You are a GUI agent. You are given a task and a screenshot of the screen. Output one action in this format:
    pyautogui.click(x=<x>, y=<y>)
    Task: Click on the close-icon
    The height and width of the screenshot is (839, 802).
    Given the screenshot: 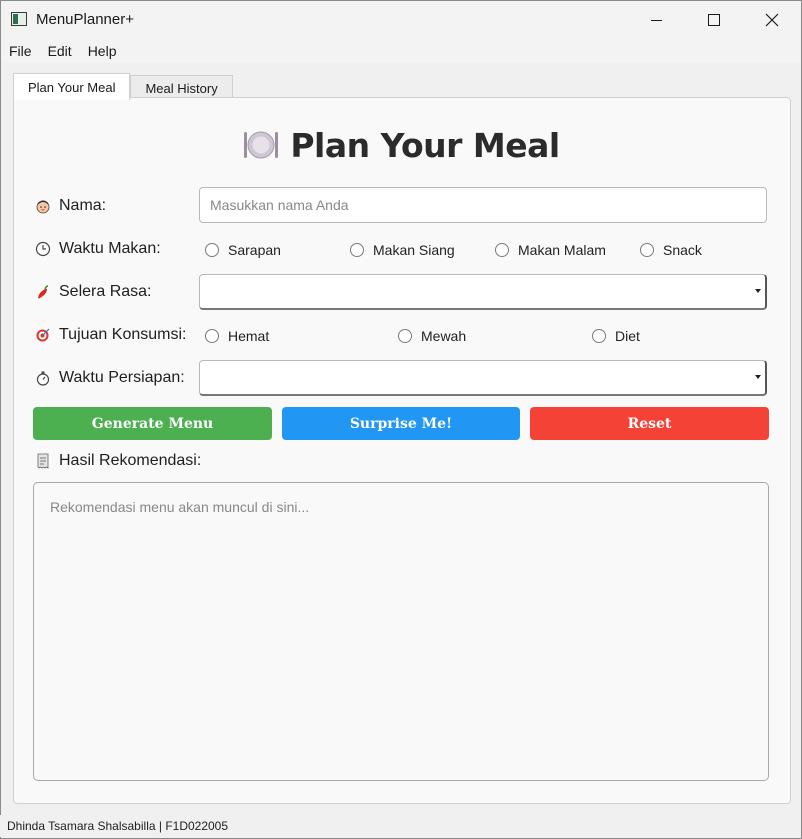 What is the action you would take?
    pyautogui.click(x=772, y=20)
    